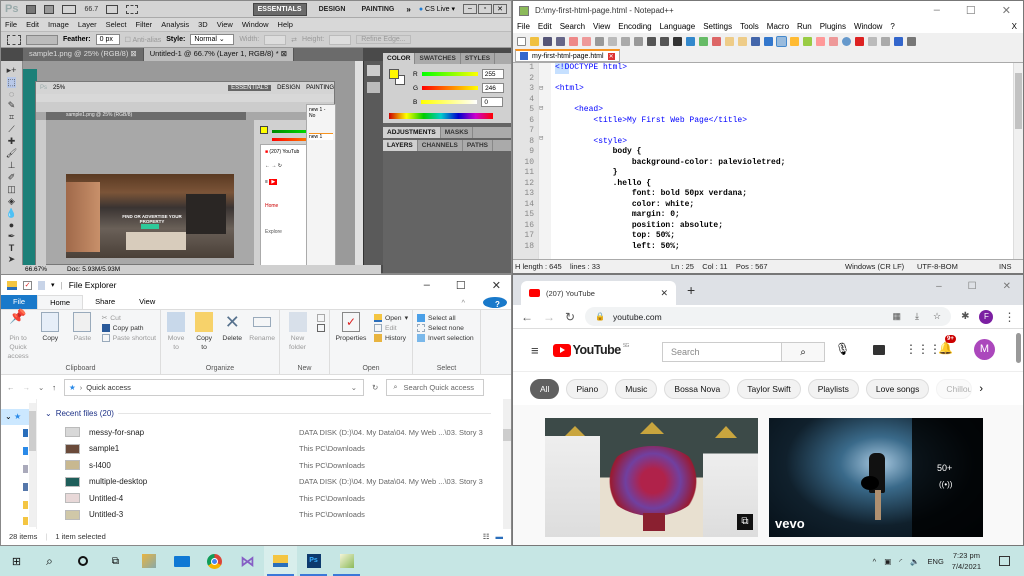 This screenshot has height=576, width=1024. What do you see at coordinates (144, 24) in the screenshot?
I see `menu-filter: Filter` at bounding box center [144, 24].